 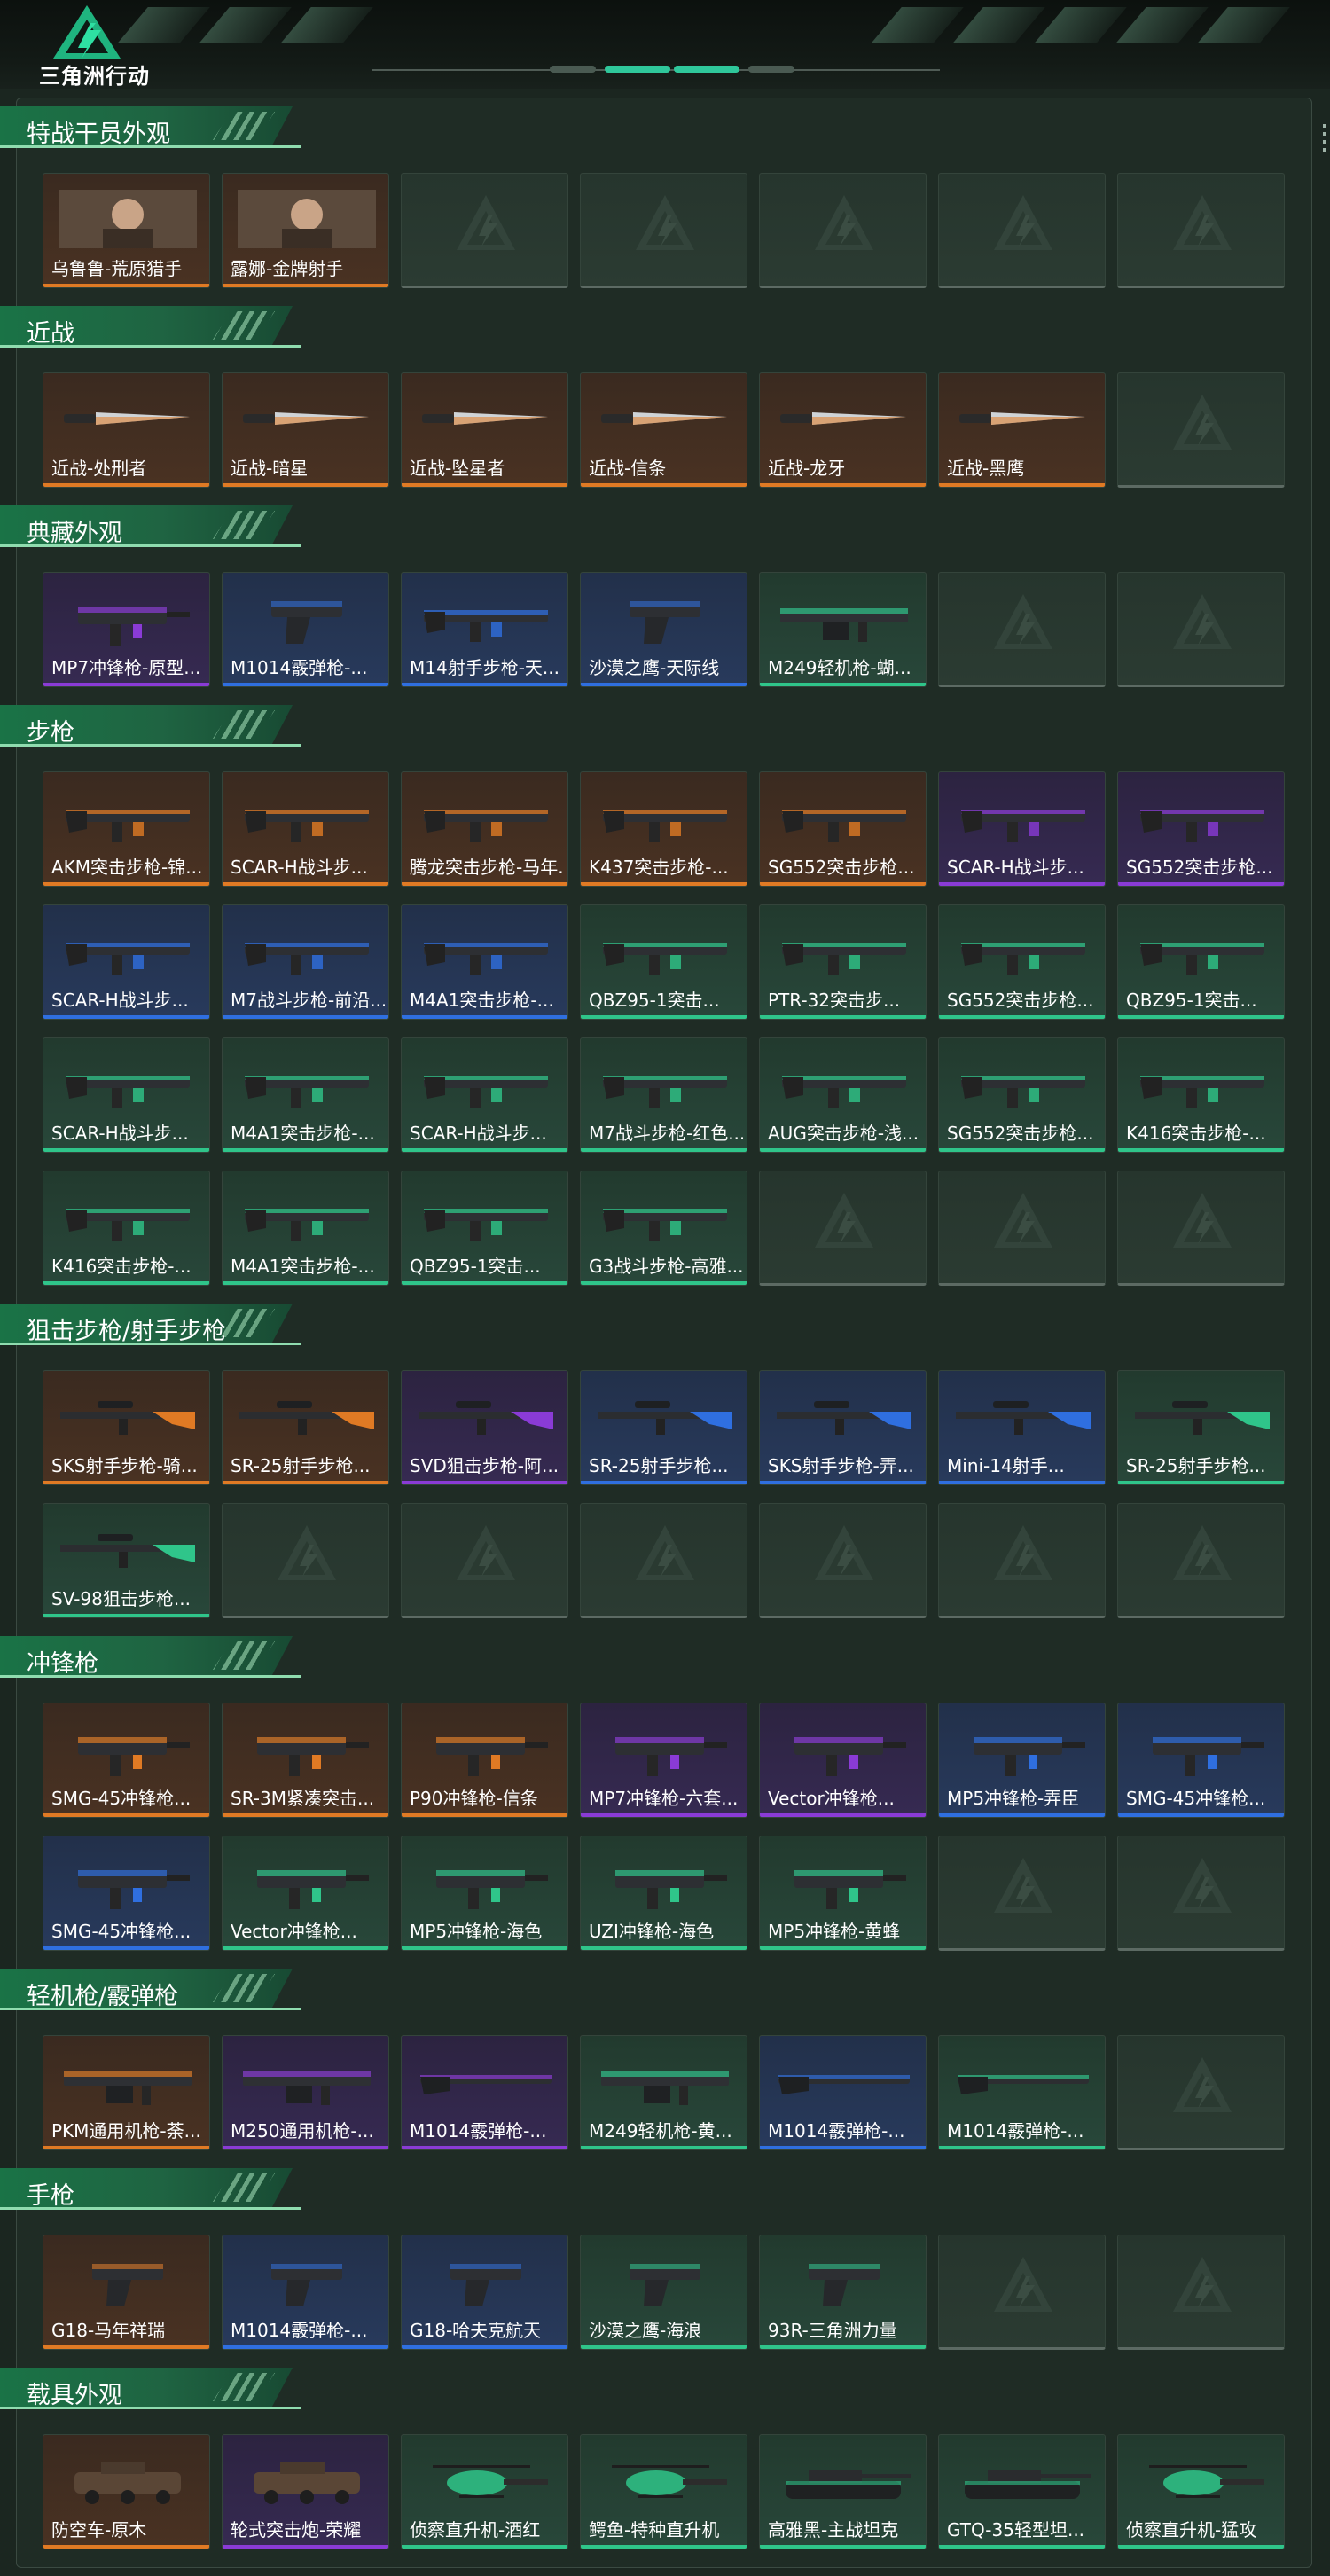 What do you see at coordinates (485, 1760) in the screenshot?
I see `skin-card: P90冲锋枪-信条` at bounding box center [485, 1760].